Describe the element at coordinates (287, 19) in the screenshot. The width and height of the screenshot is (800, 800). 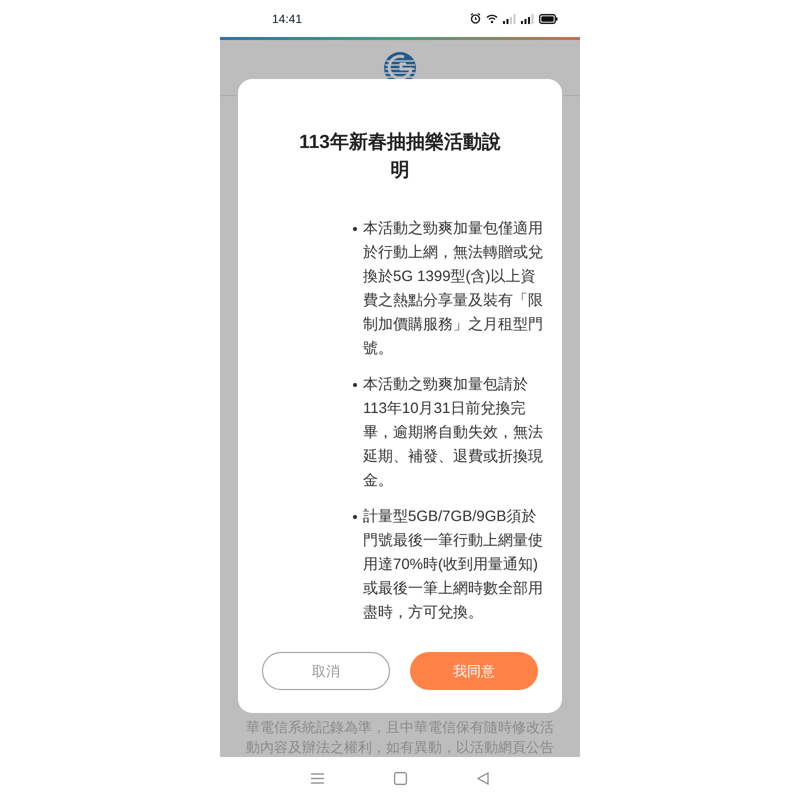
I see `status-time: 14:41` at that location.